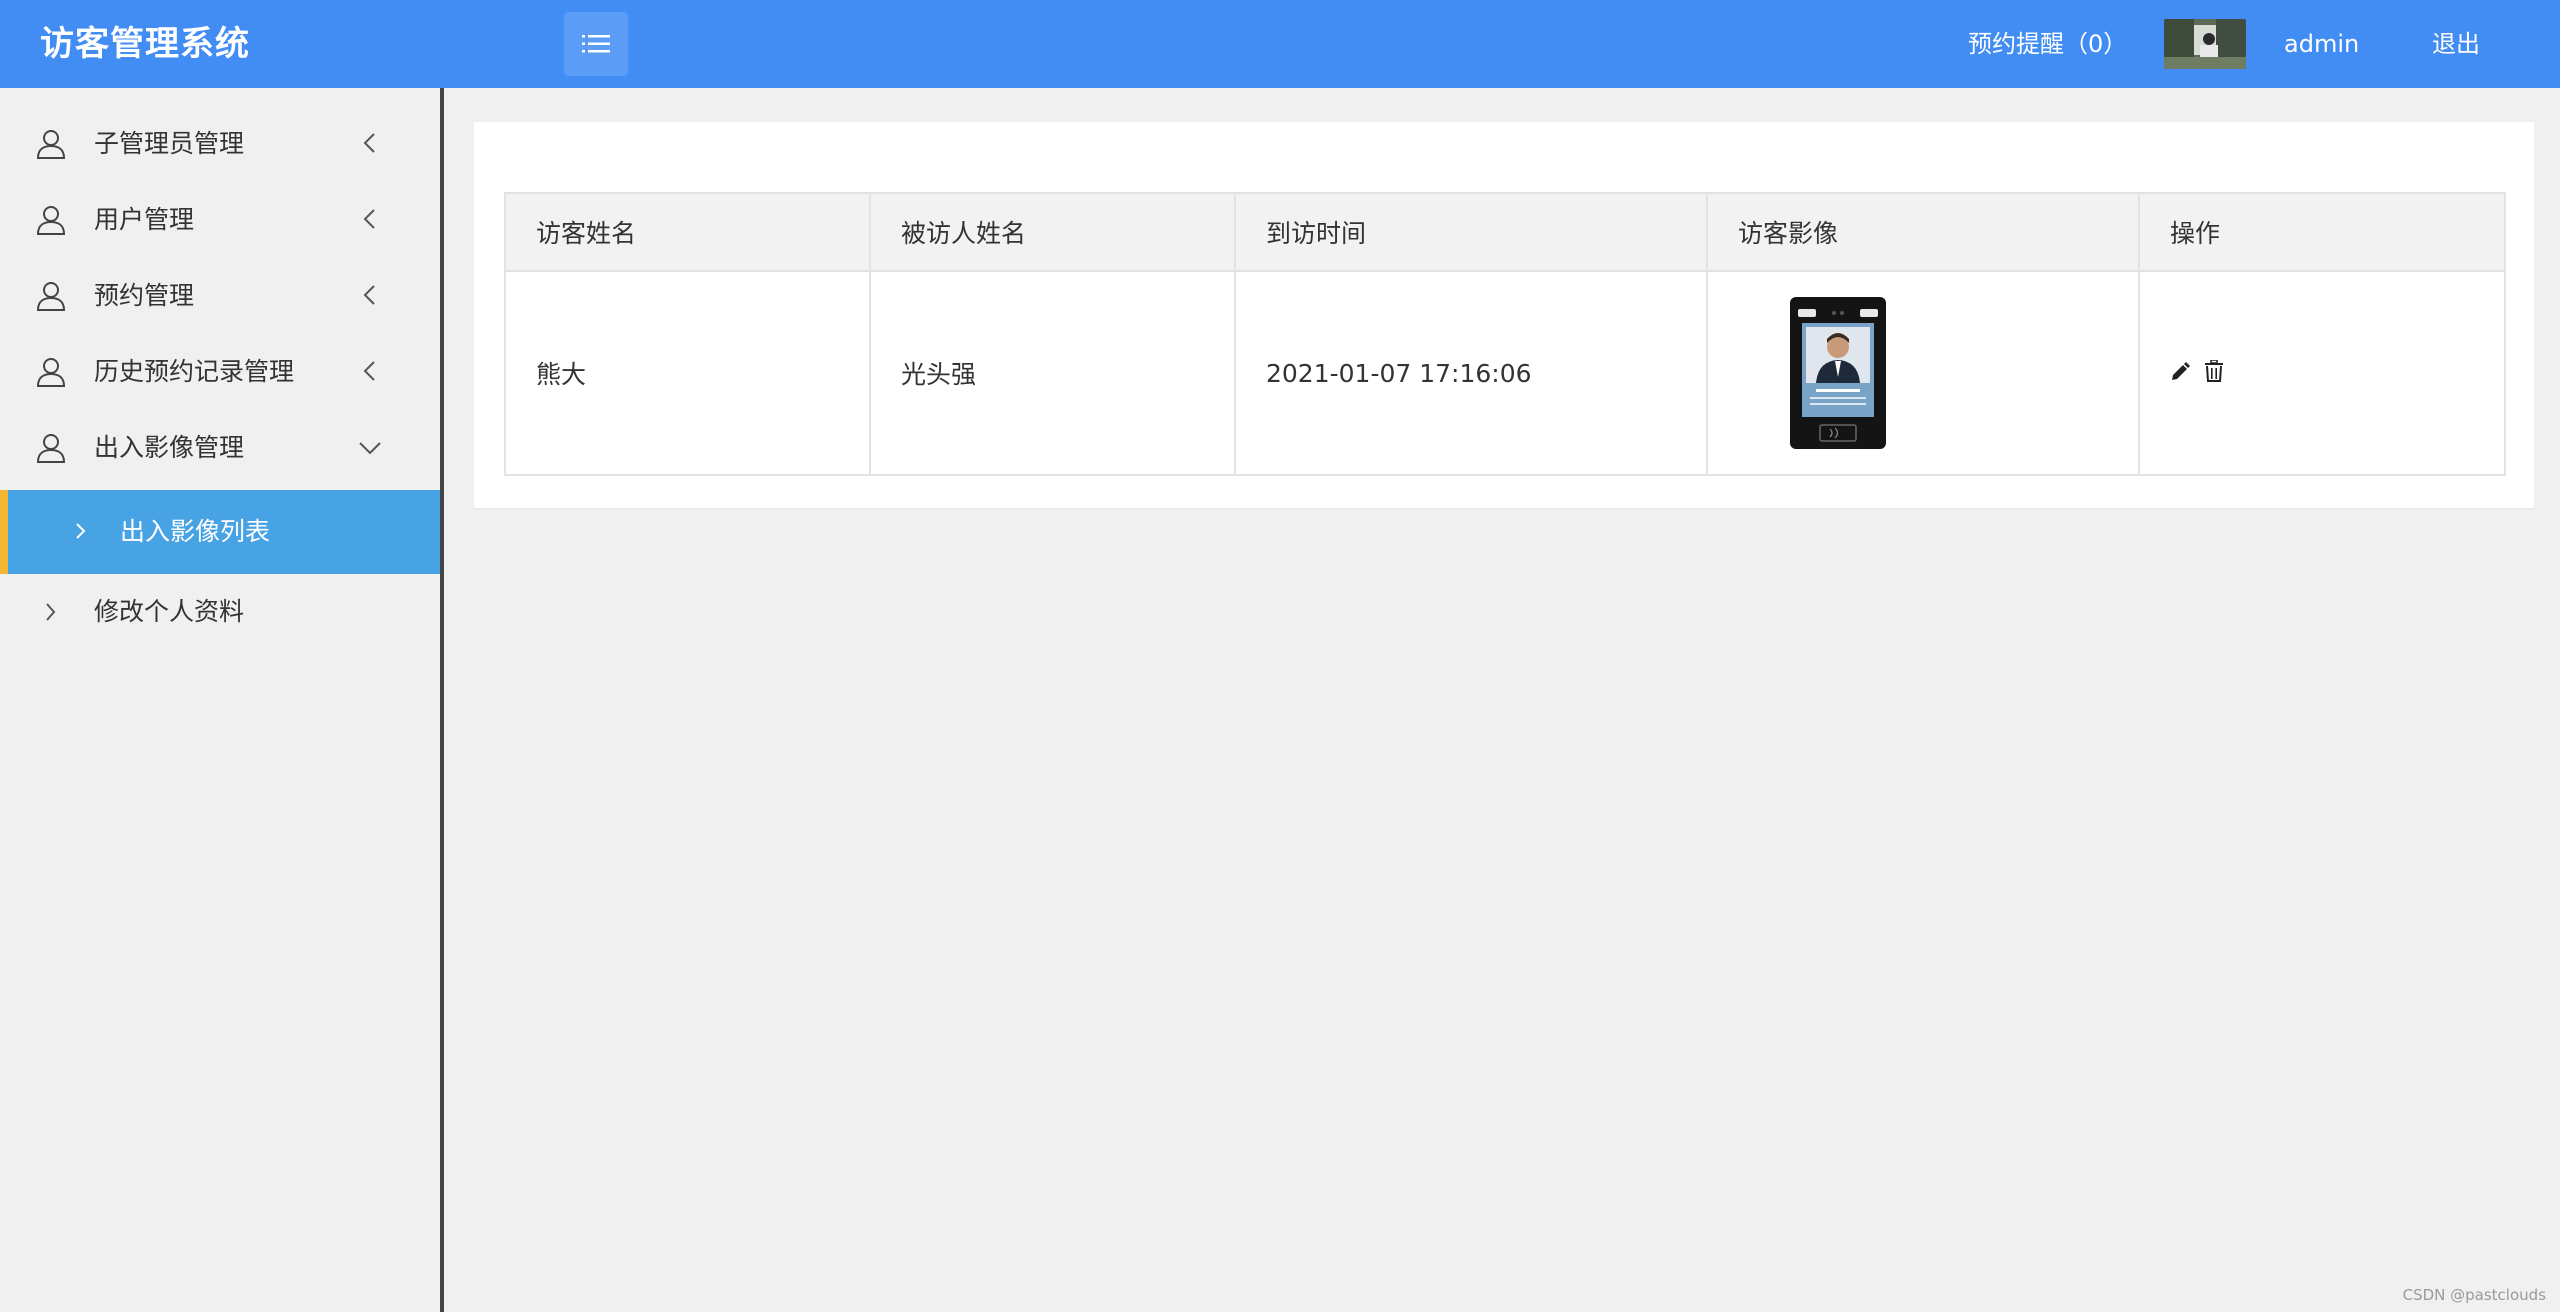 Image resolution: width=2560 pixels, height=1312 pixels. Describe the element at coordinates (1471, 373) in the screenshot. I see `cell-visit-time: 2021-01-07 17:16:06` at that location.